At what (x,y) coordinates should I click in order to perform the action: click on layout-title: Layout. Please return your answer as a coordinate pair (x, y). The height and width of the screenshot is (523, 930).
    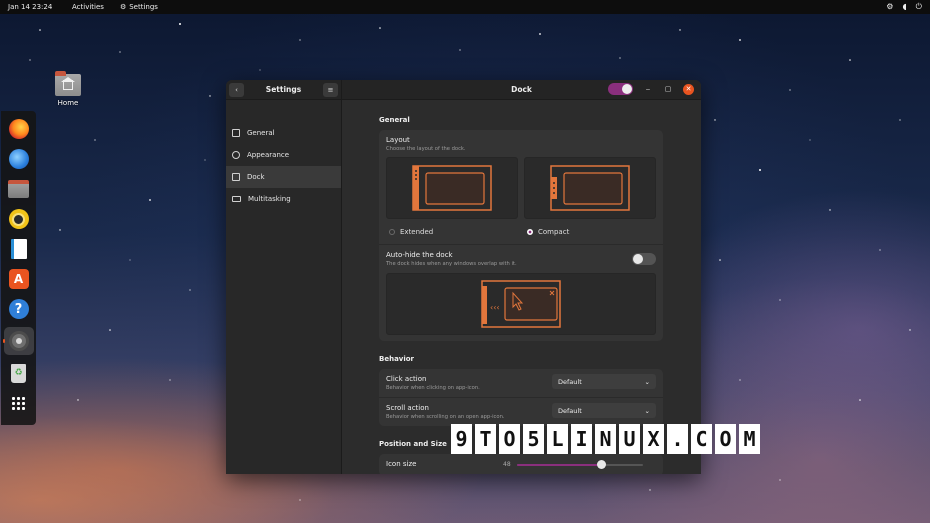
    Looking at the image, I should click on (398, 140).